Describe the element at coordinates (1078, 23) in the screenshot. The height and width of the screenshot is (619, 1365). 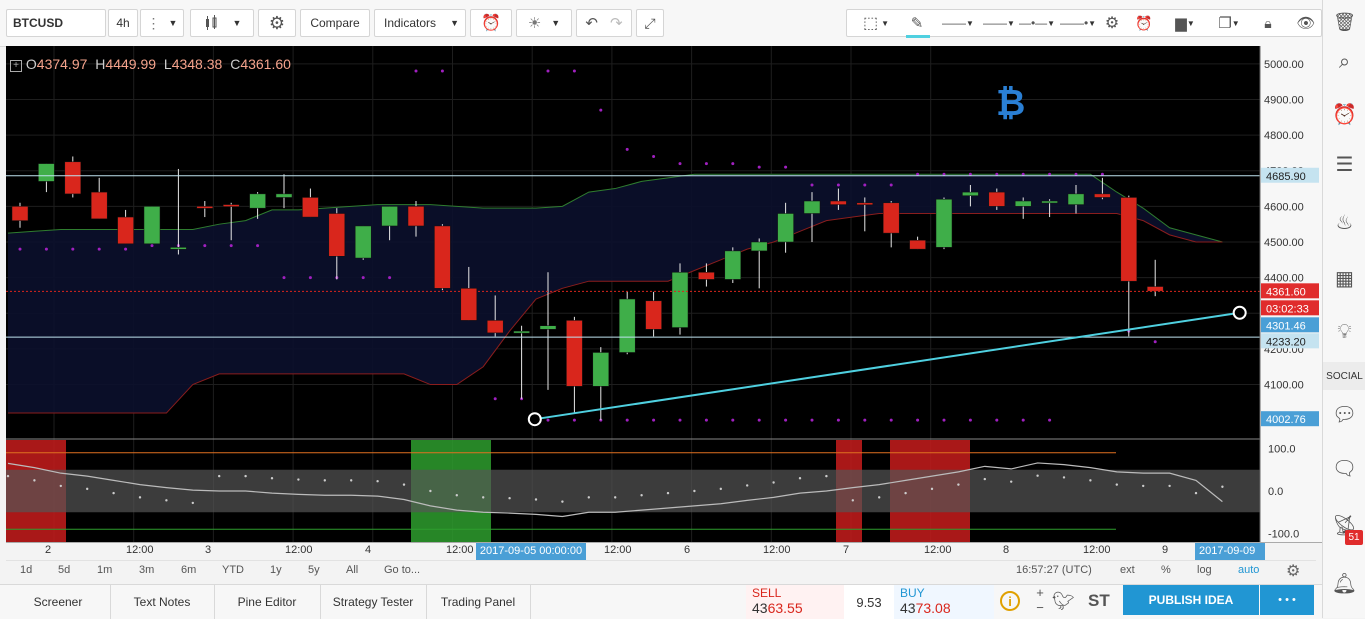
I see `line-end-button: ——• ▼` at that location.